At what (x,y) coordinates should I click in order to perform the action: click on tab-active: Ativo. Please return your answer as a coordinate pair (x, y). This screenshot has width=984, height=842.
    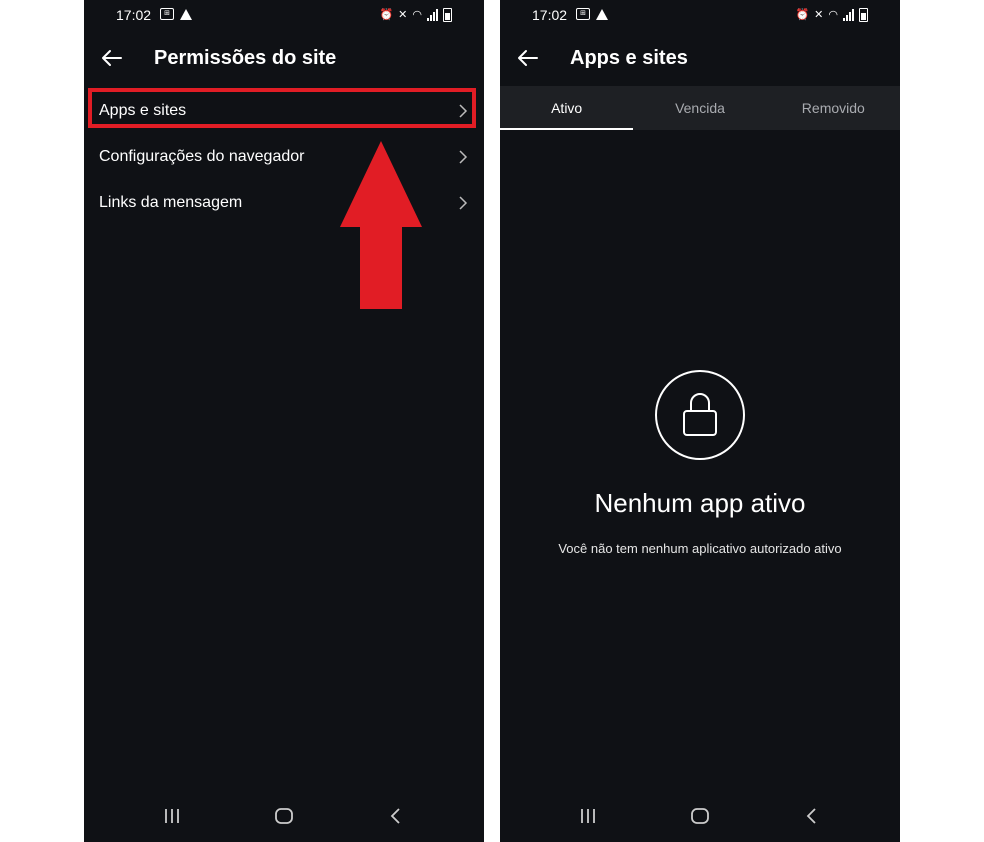
    Looking at the image, I should click on (567, 108).